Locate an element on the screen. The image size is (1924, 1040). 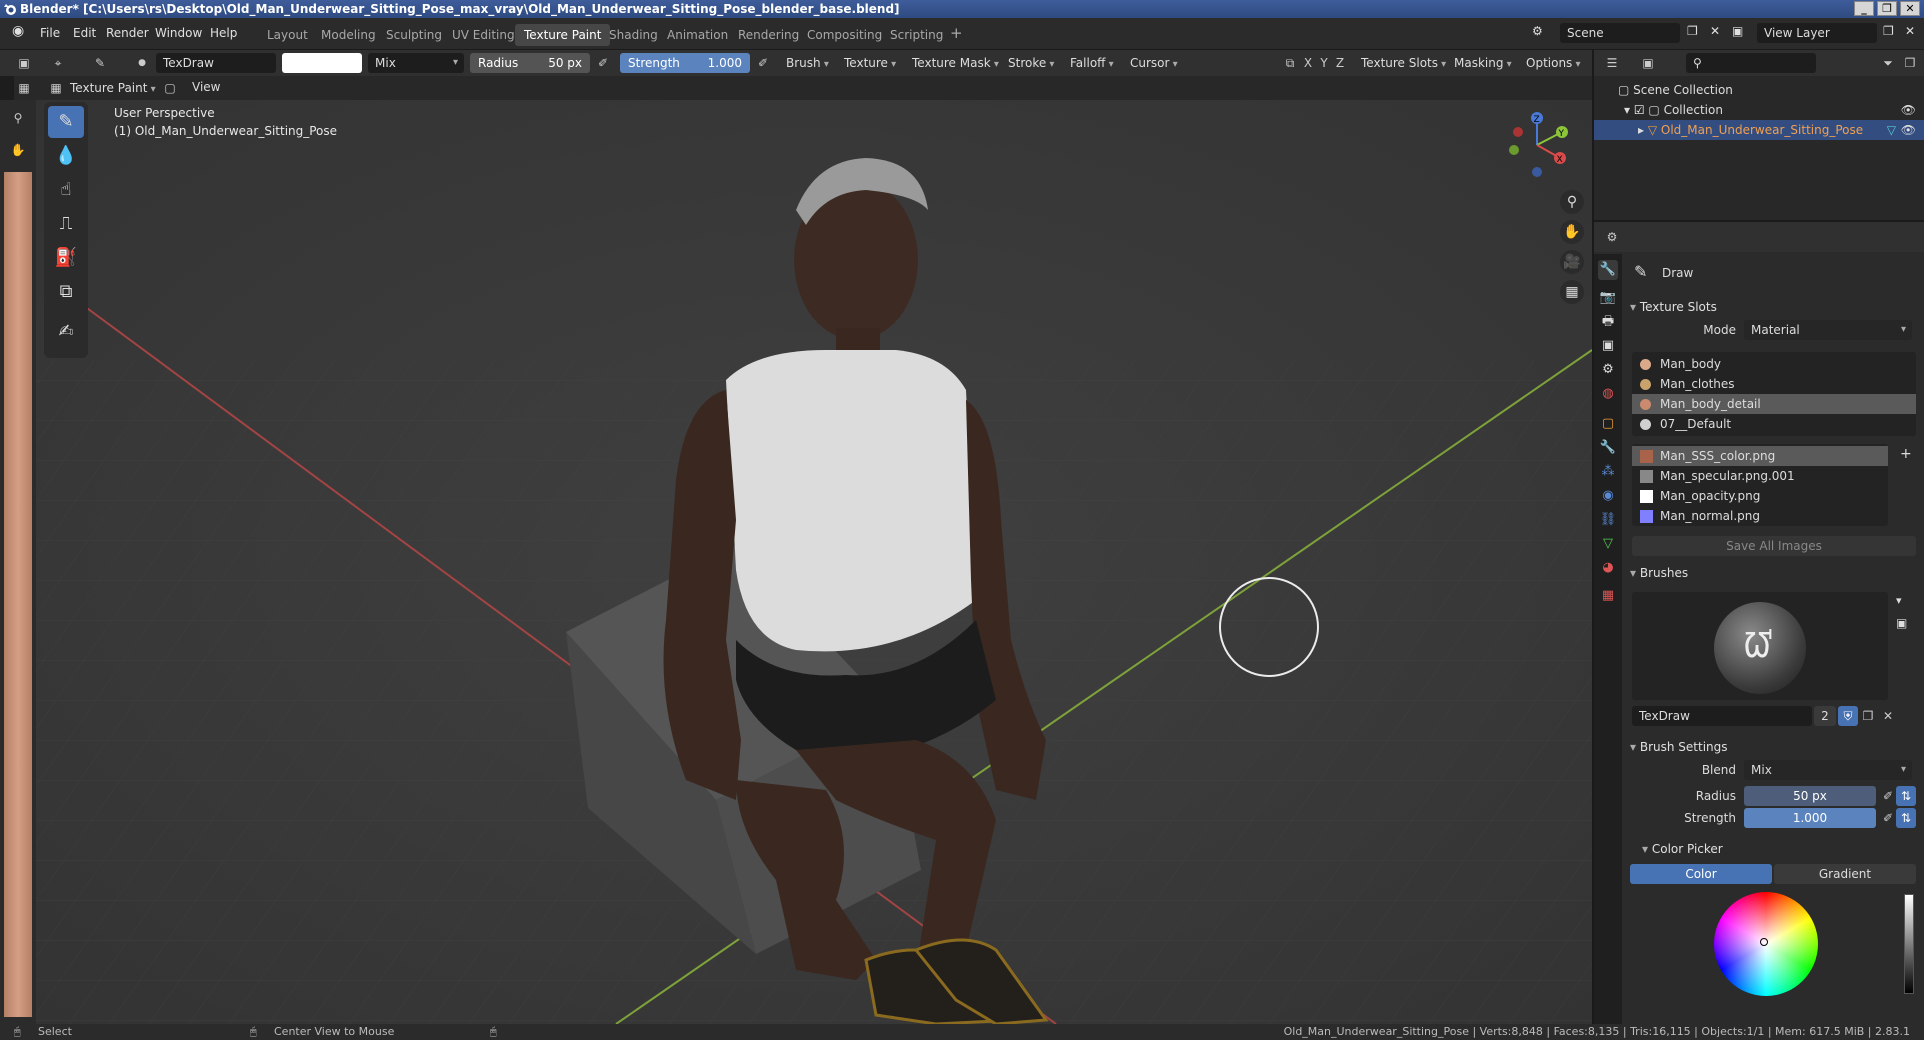
radius-slider: Radius 50 px is located at coordinates (530, 63).